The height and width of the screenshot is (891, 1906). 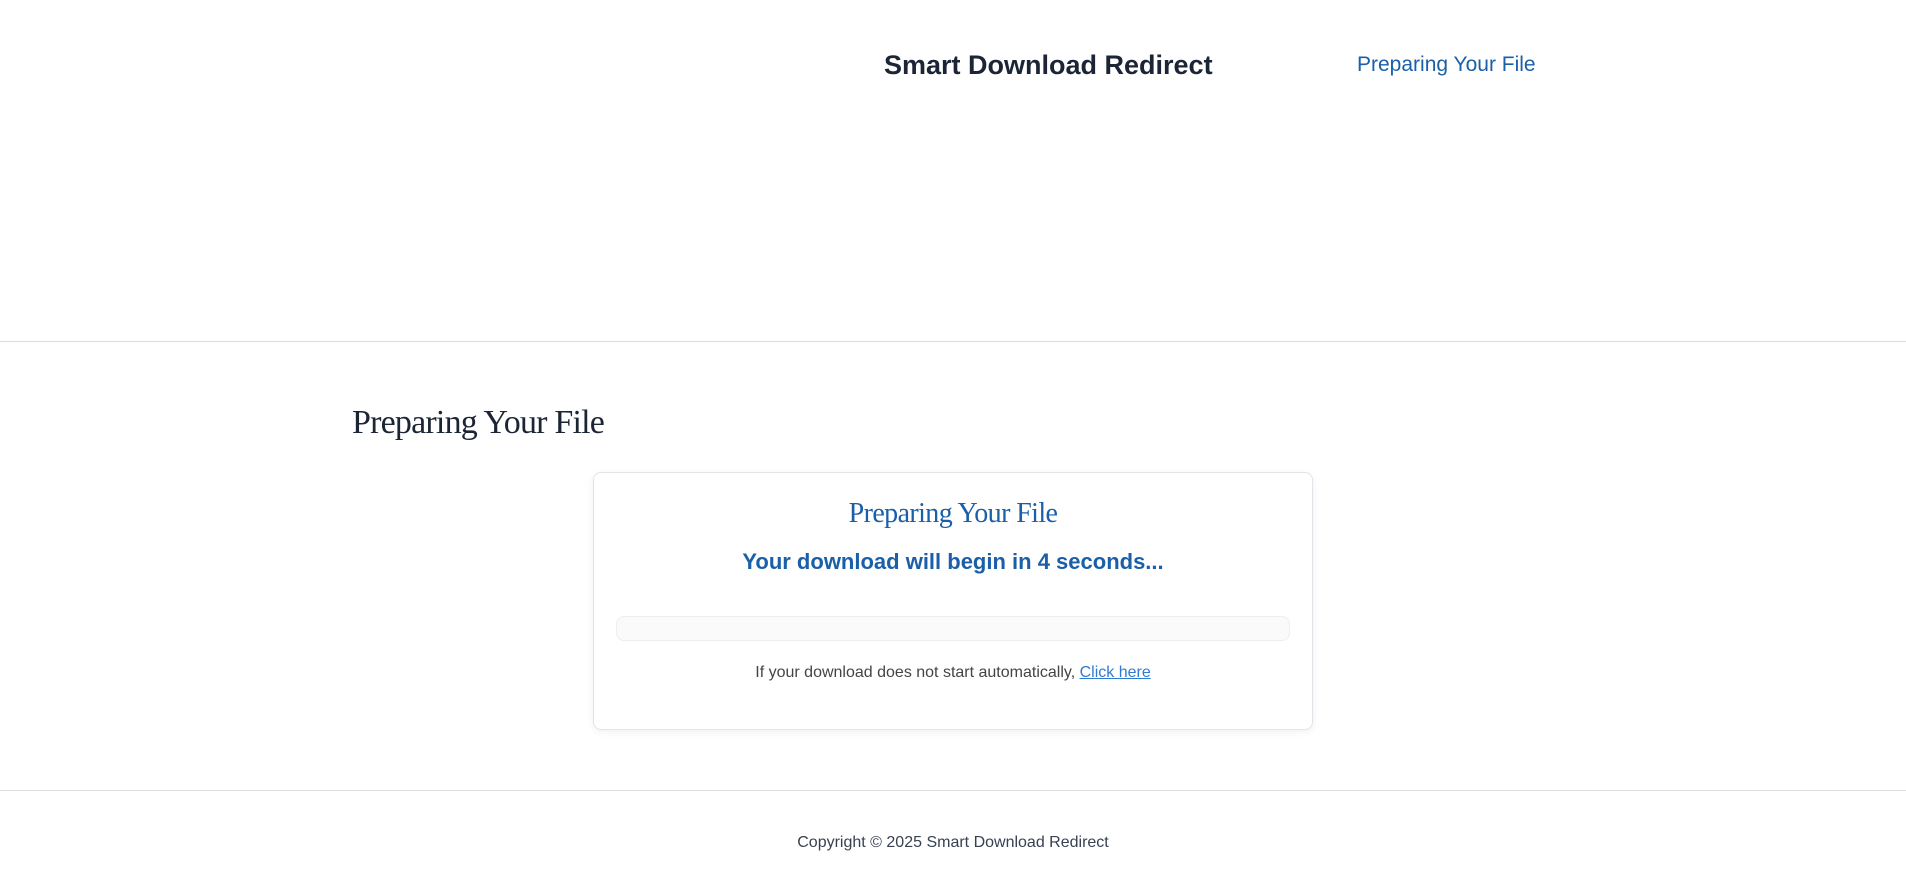 I want to click on site-footer: Copyright © 2025 Smart Download Redirect, so click(x=953, y=840).